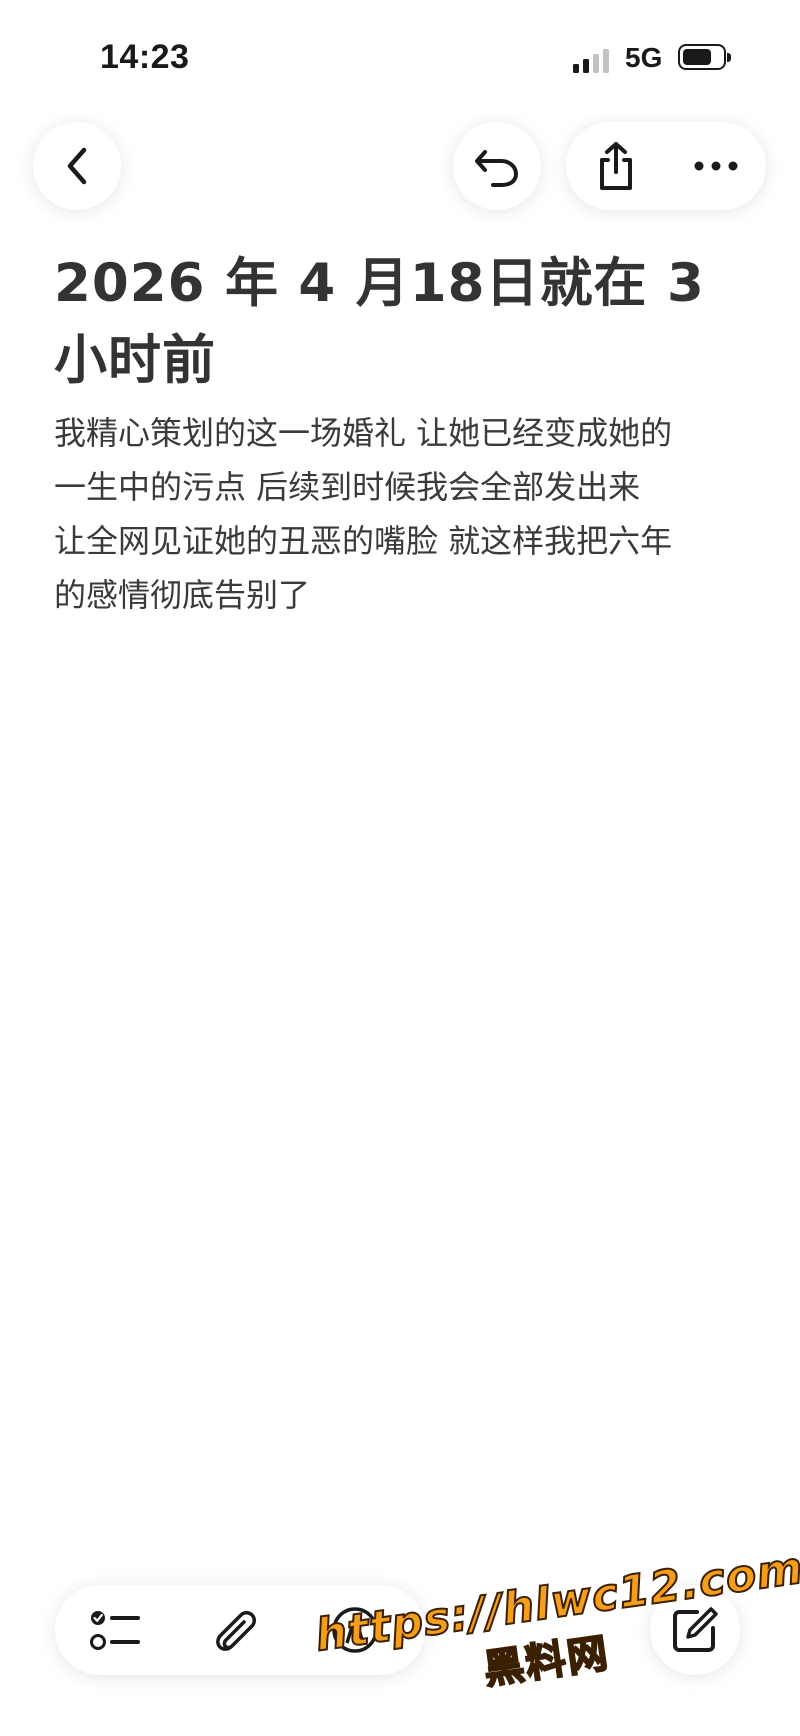 This screenshot has height=1736, width=800. Describe the element at coordinates (347, 487) in the screenshot. I see `note-body-line: 一生中的污点 后续到时候我会全部发出来` at that location.